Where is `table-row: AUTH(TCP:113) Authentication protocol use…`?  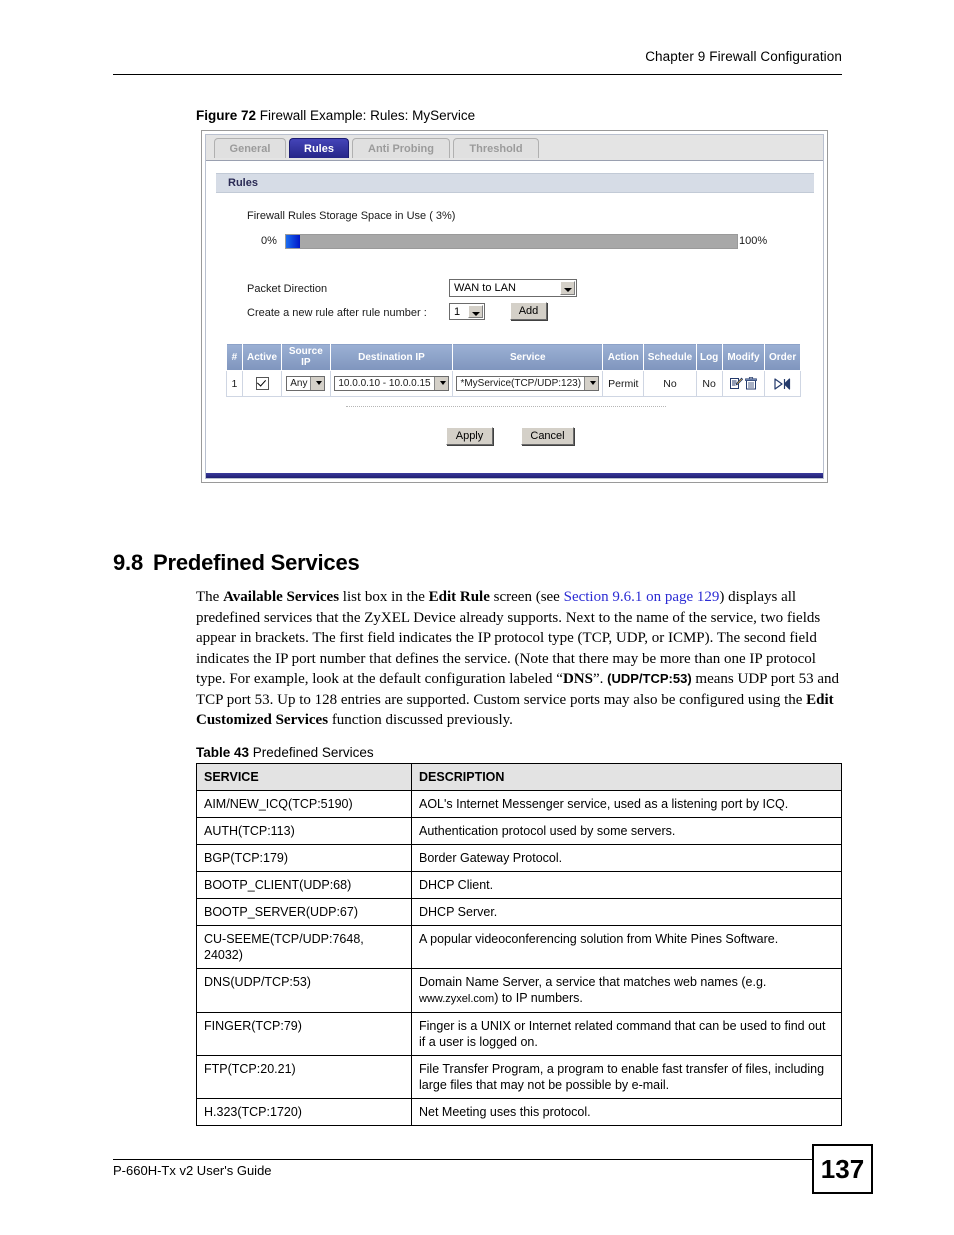 table-row: AUTH(TCP:113) Authentication protocol use… is located at coordinates (519, 831).